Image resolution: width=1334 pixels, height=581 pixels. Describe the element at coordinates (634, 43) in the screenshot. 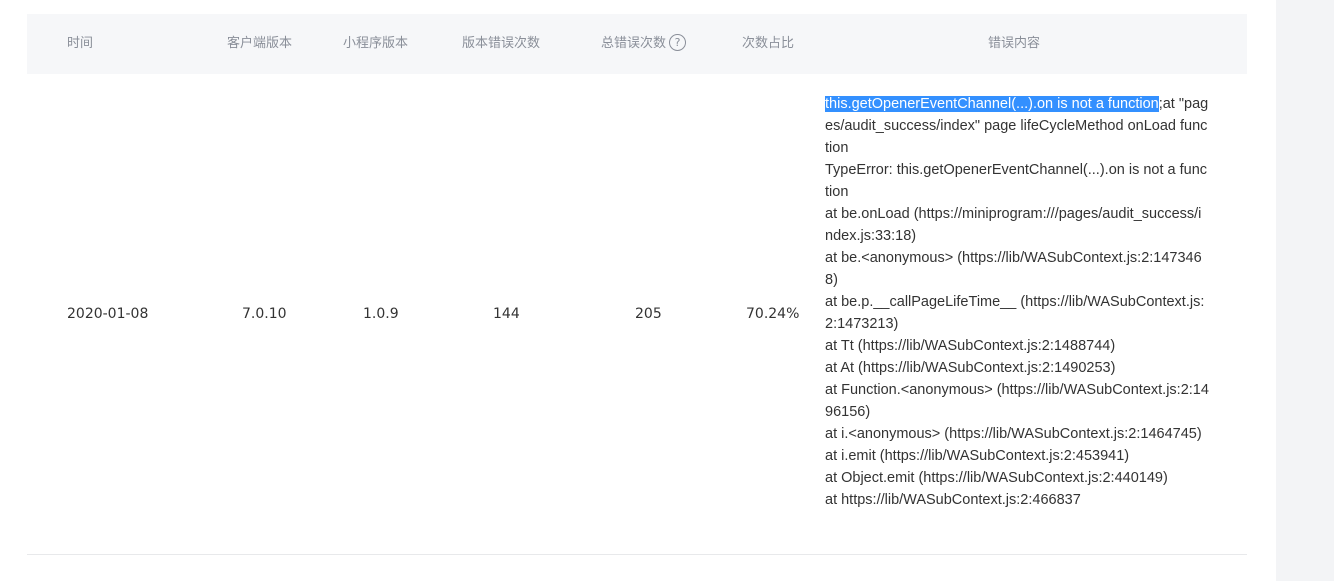

I see `header-total-error-count-label: 总错误次数` at that location.